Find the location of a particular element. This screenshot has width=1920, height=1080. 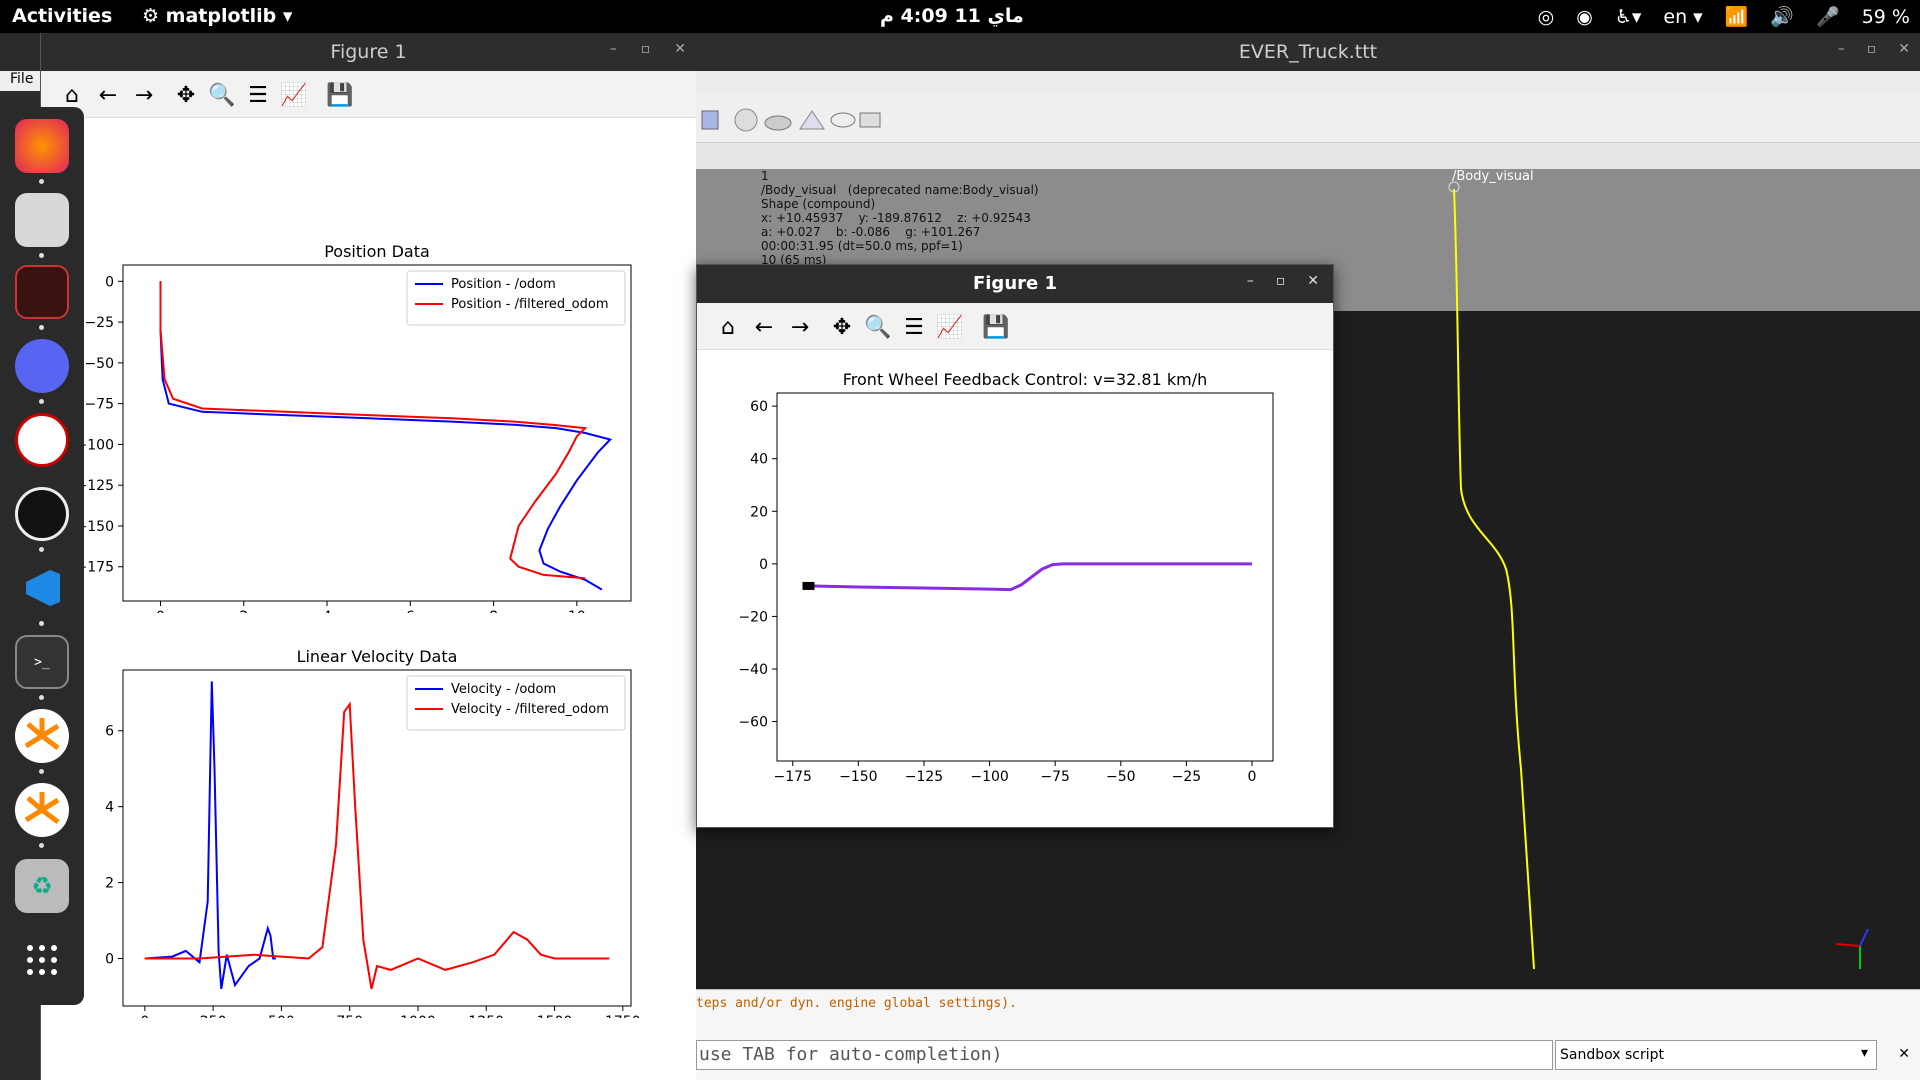

figure-left-window-controls: – ▫ ✕ is located at coordinates (648, 49).